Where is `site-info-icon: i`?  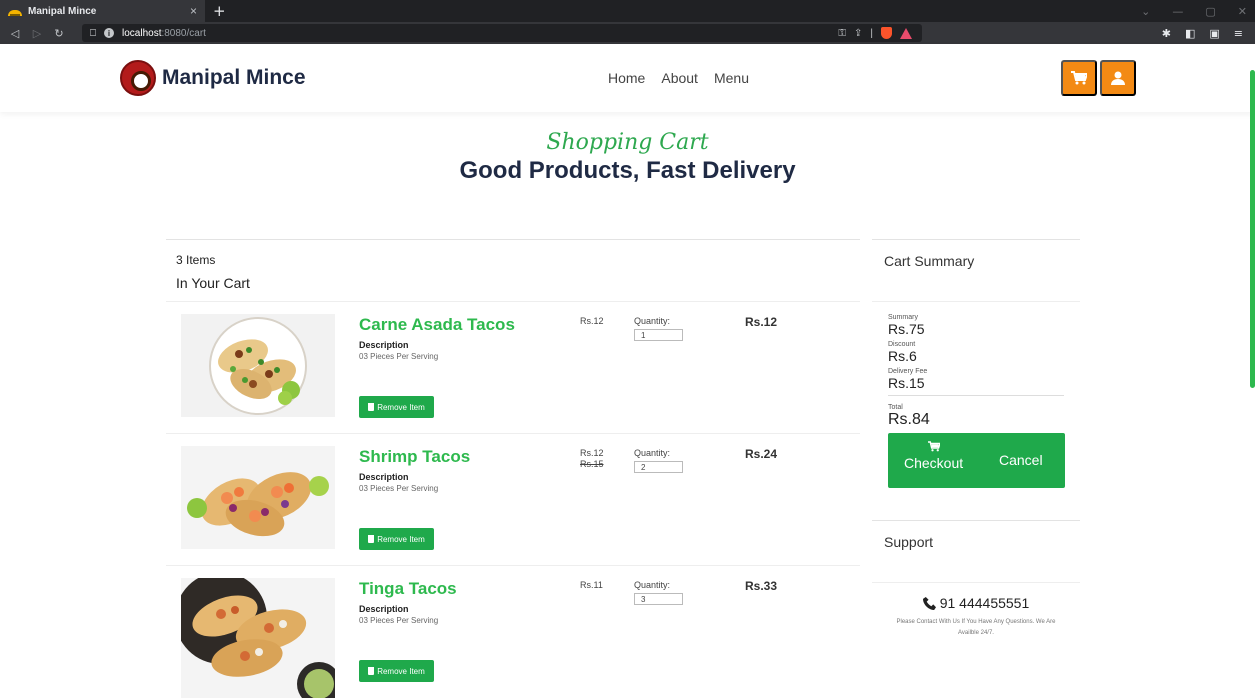 site-info-icon: i is located at coordinates (109, 33).